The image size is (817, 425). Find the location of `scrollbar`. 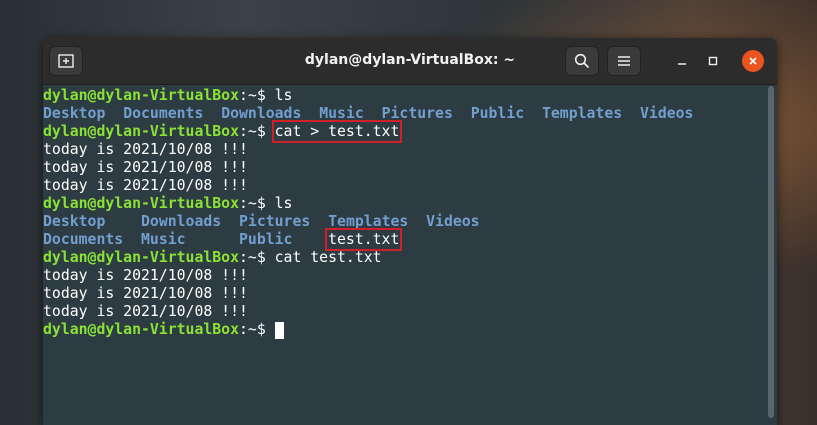

scrollbar is located at coordinates (771, 252).